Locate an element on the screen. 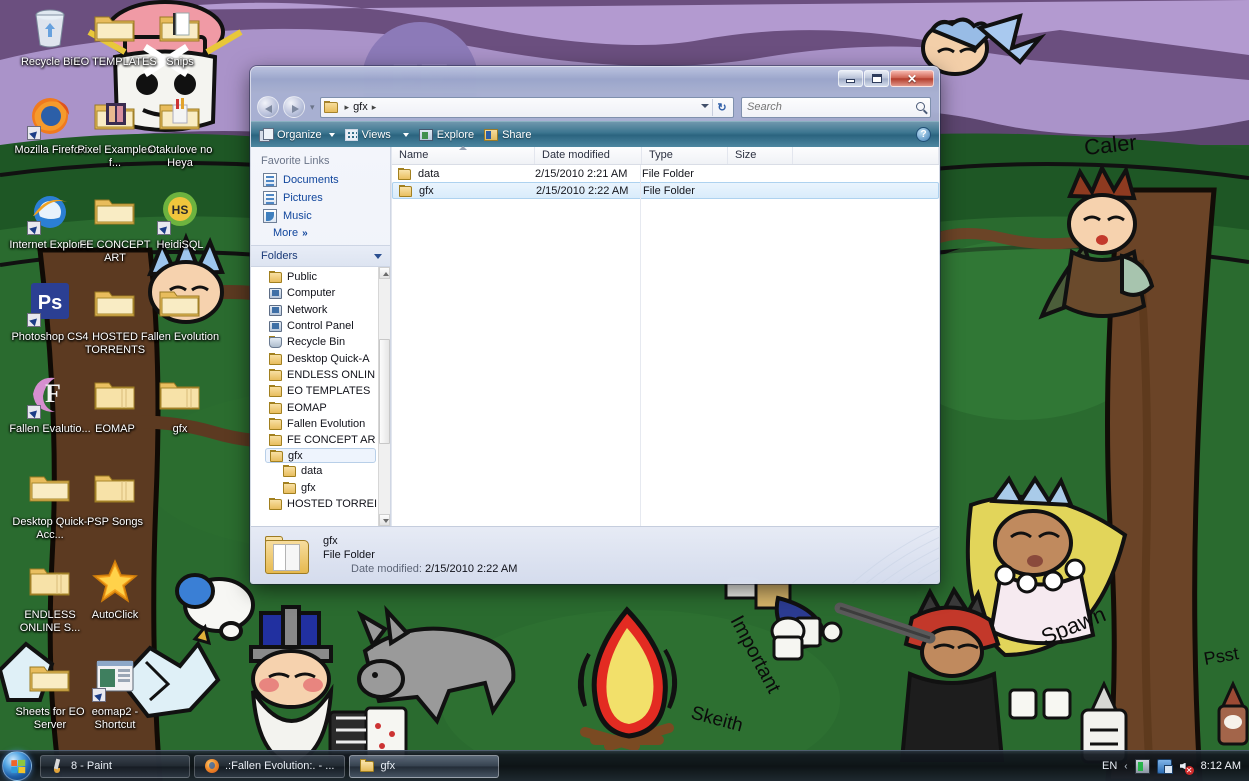 The image size is (1249, 781). tree-node: Fallen Evolution is located at coordinates (314, 424).